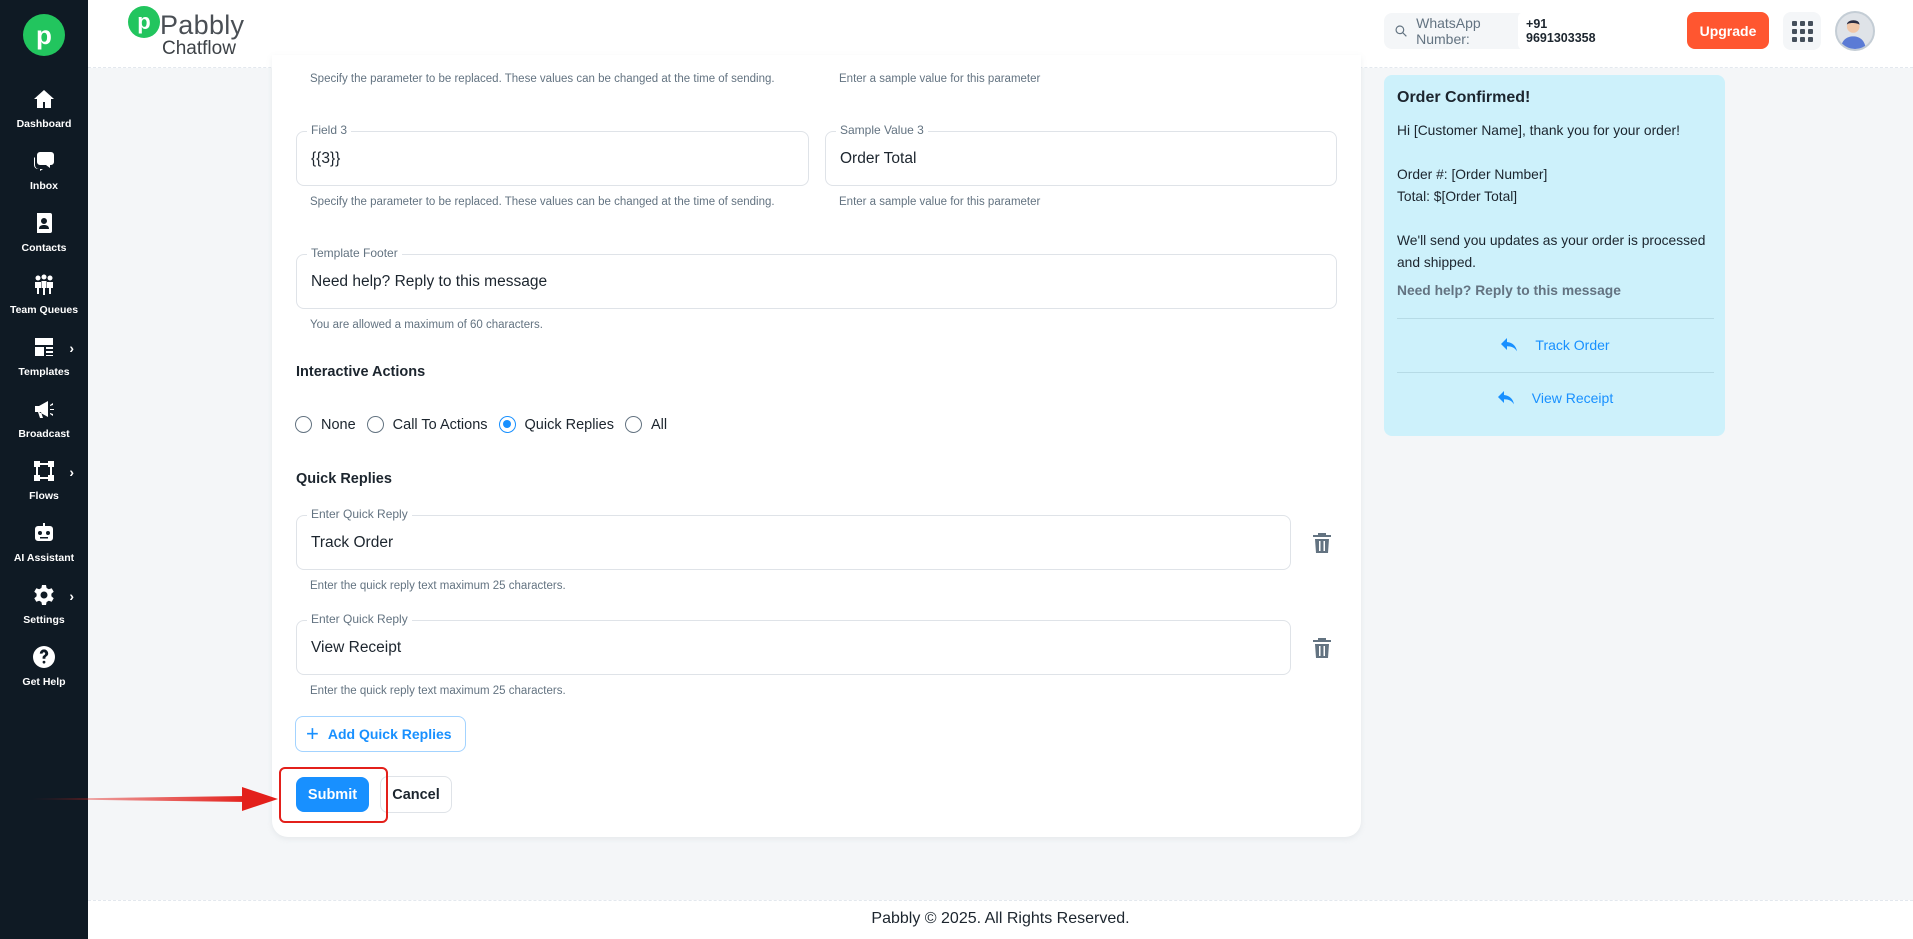  What do you see at coordinates (312, 733) in the screenshot?
I see `plus-icon: +` at bounding box center [312, 733].